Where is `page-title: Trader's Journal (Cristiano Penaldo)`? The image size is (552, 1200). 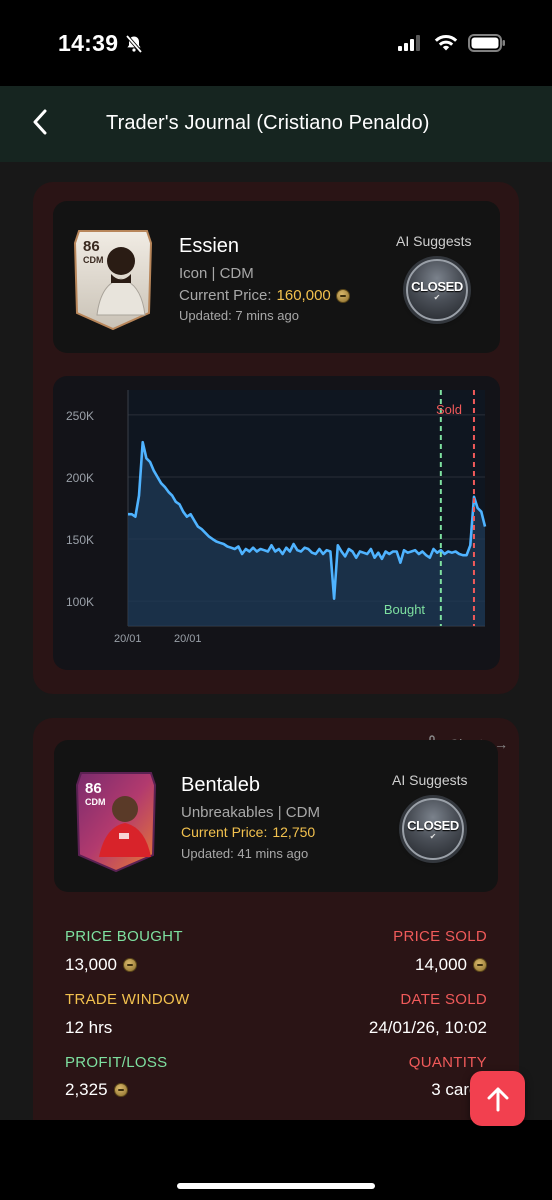 page-title: Trader's Journal (Cristiano Penaldo) is located at coordinates (268, 123).